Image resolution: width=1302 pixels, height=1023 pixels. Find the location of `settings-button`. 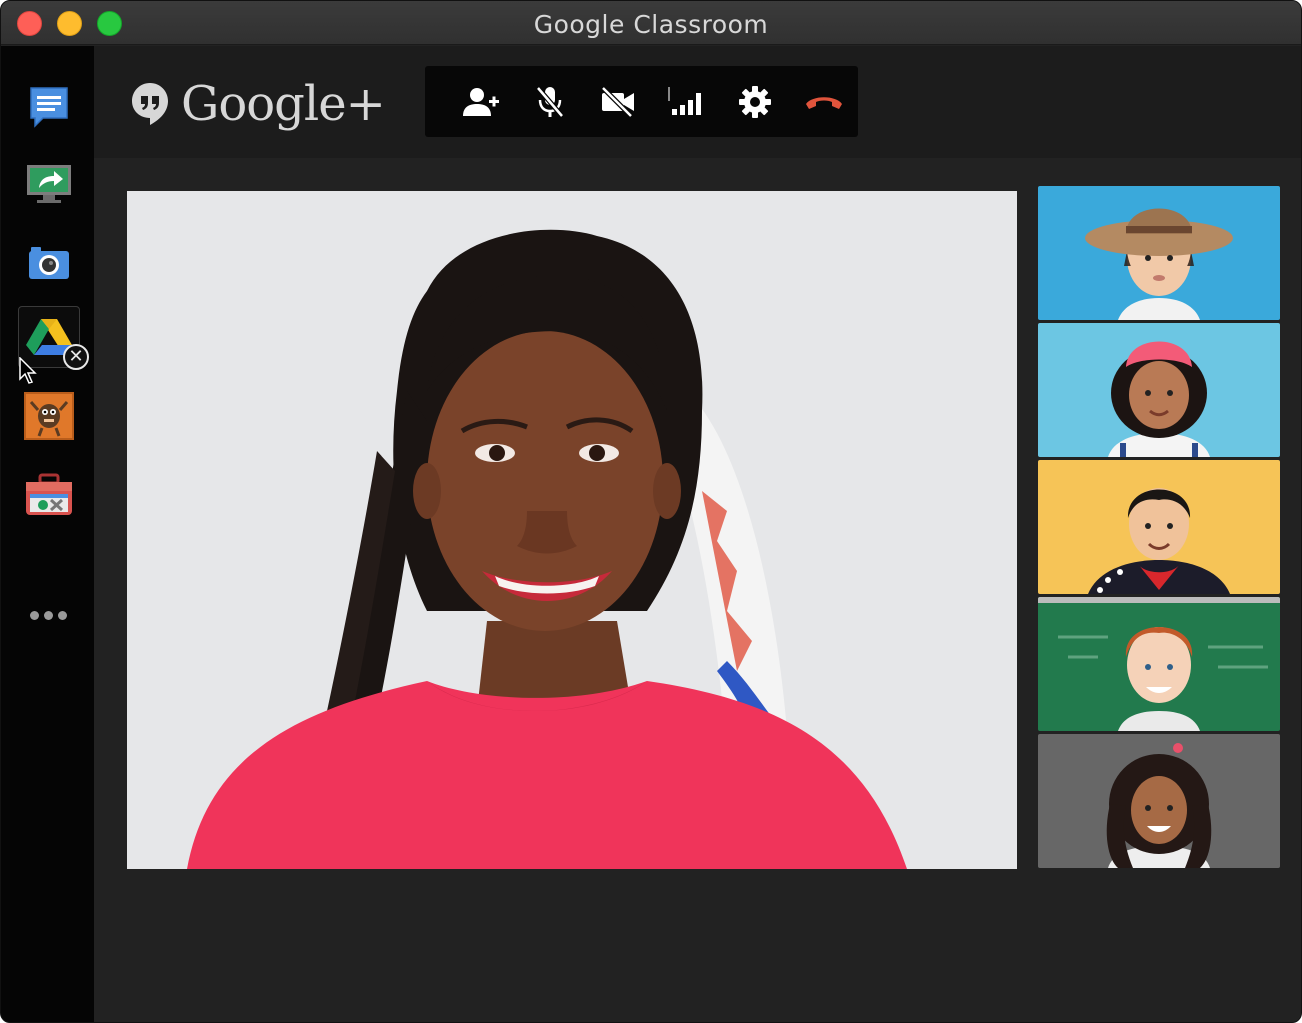

settings-button is located at coordinates (755, 101).